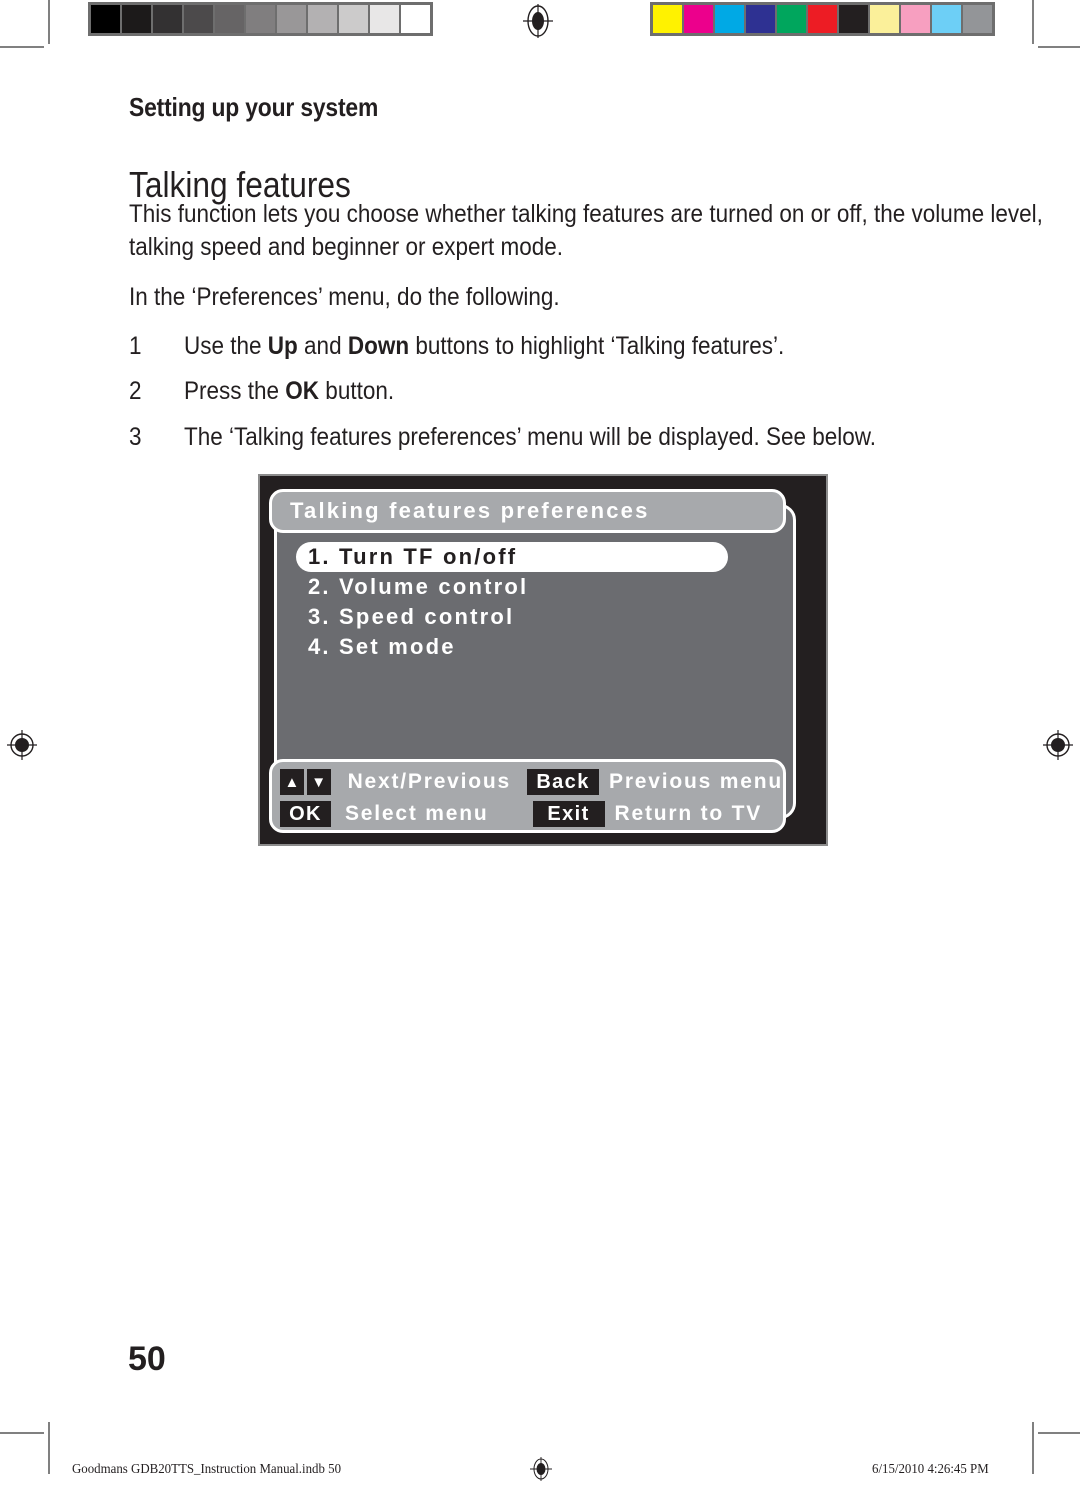 Image resolution: width=1080 pixels, height=1491 pixels. I want to click on osd-menu-item-volume-control: 2. Volume control, so click(531, 587).